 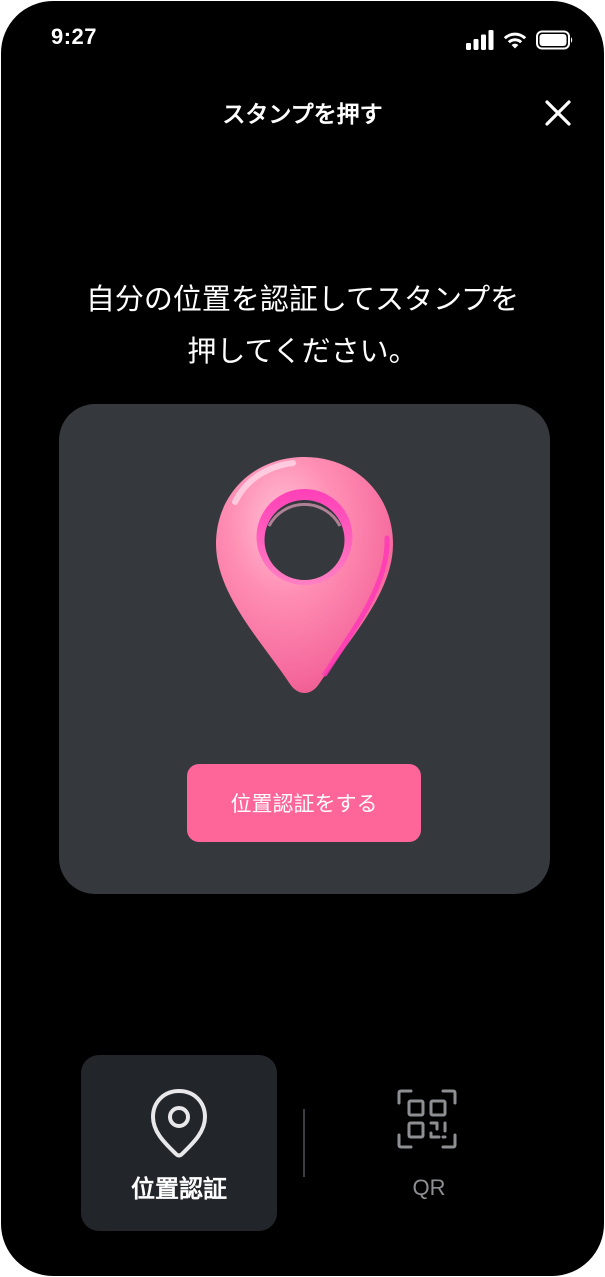 I want to click on tab-location-auth: 位置認証, so click(x=179, y=1143).